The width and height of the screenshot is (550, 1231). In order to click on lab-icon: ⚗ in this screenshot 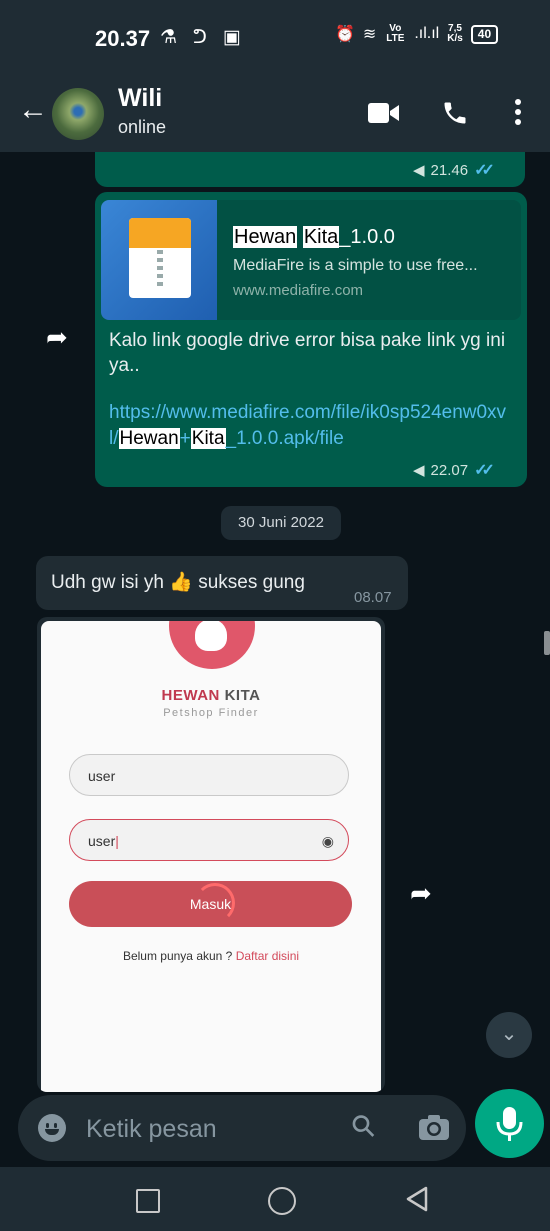, I will do `click(169, 37)`.